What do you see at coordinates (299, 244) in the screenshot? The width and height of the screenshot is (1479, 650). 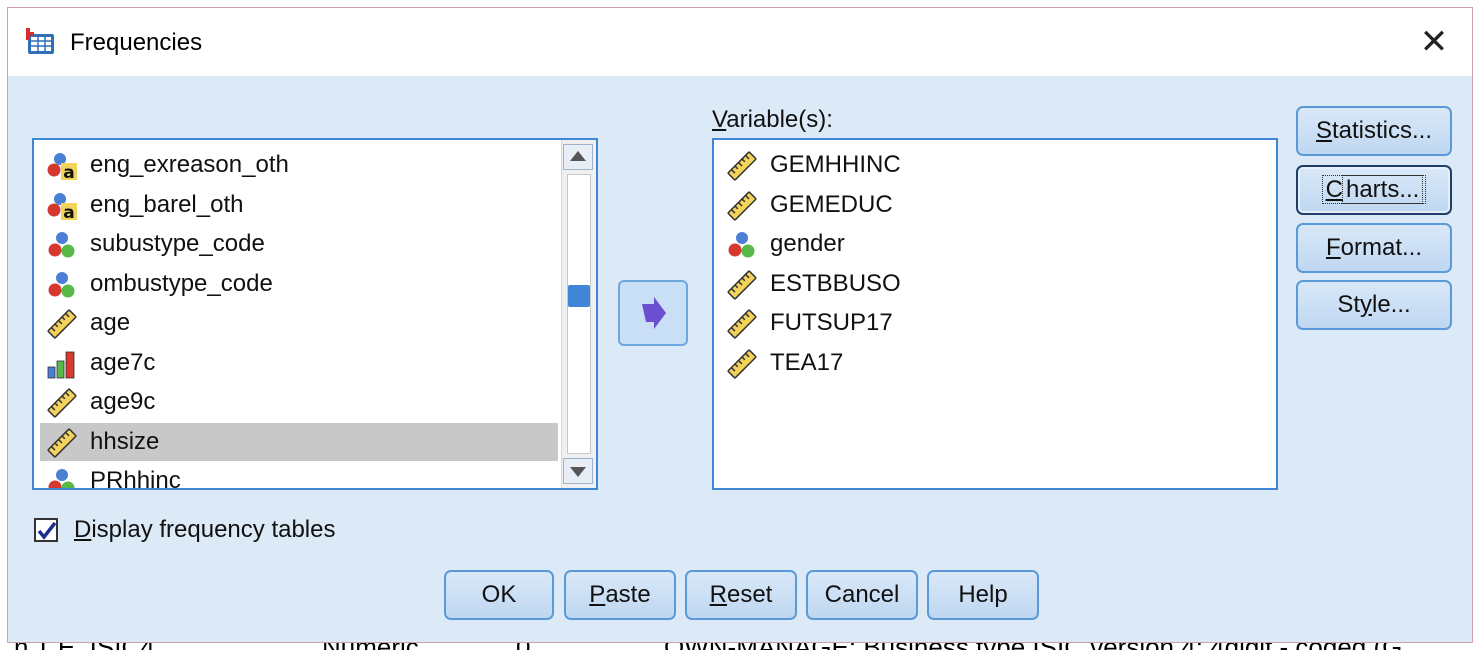 I see `list-item: subustype_code` at bounding box center [299, 244].